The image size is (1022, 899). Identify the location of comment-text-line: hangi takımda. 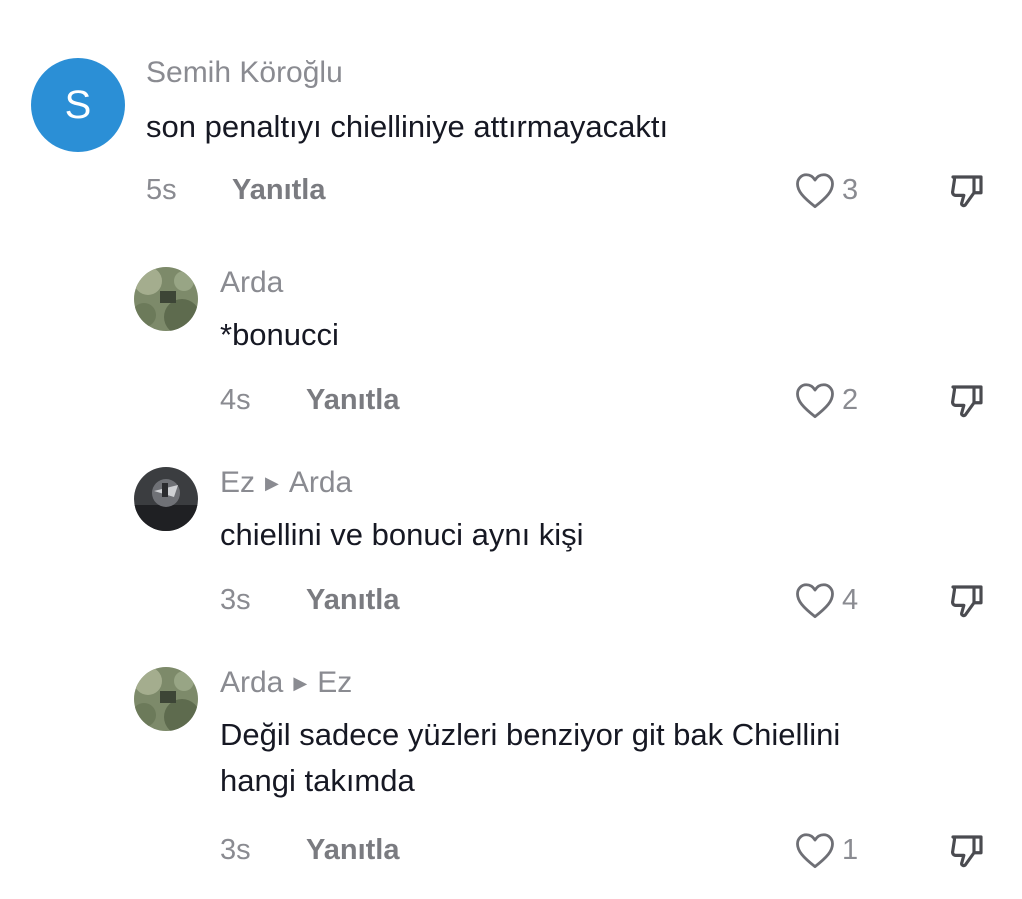
(317, 780).